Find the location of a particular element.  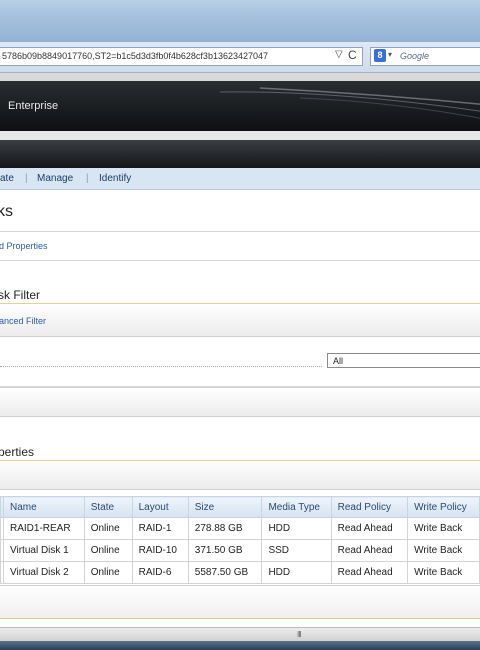

taskbar is located at coordinates (240, 645).